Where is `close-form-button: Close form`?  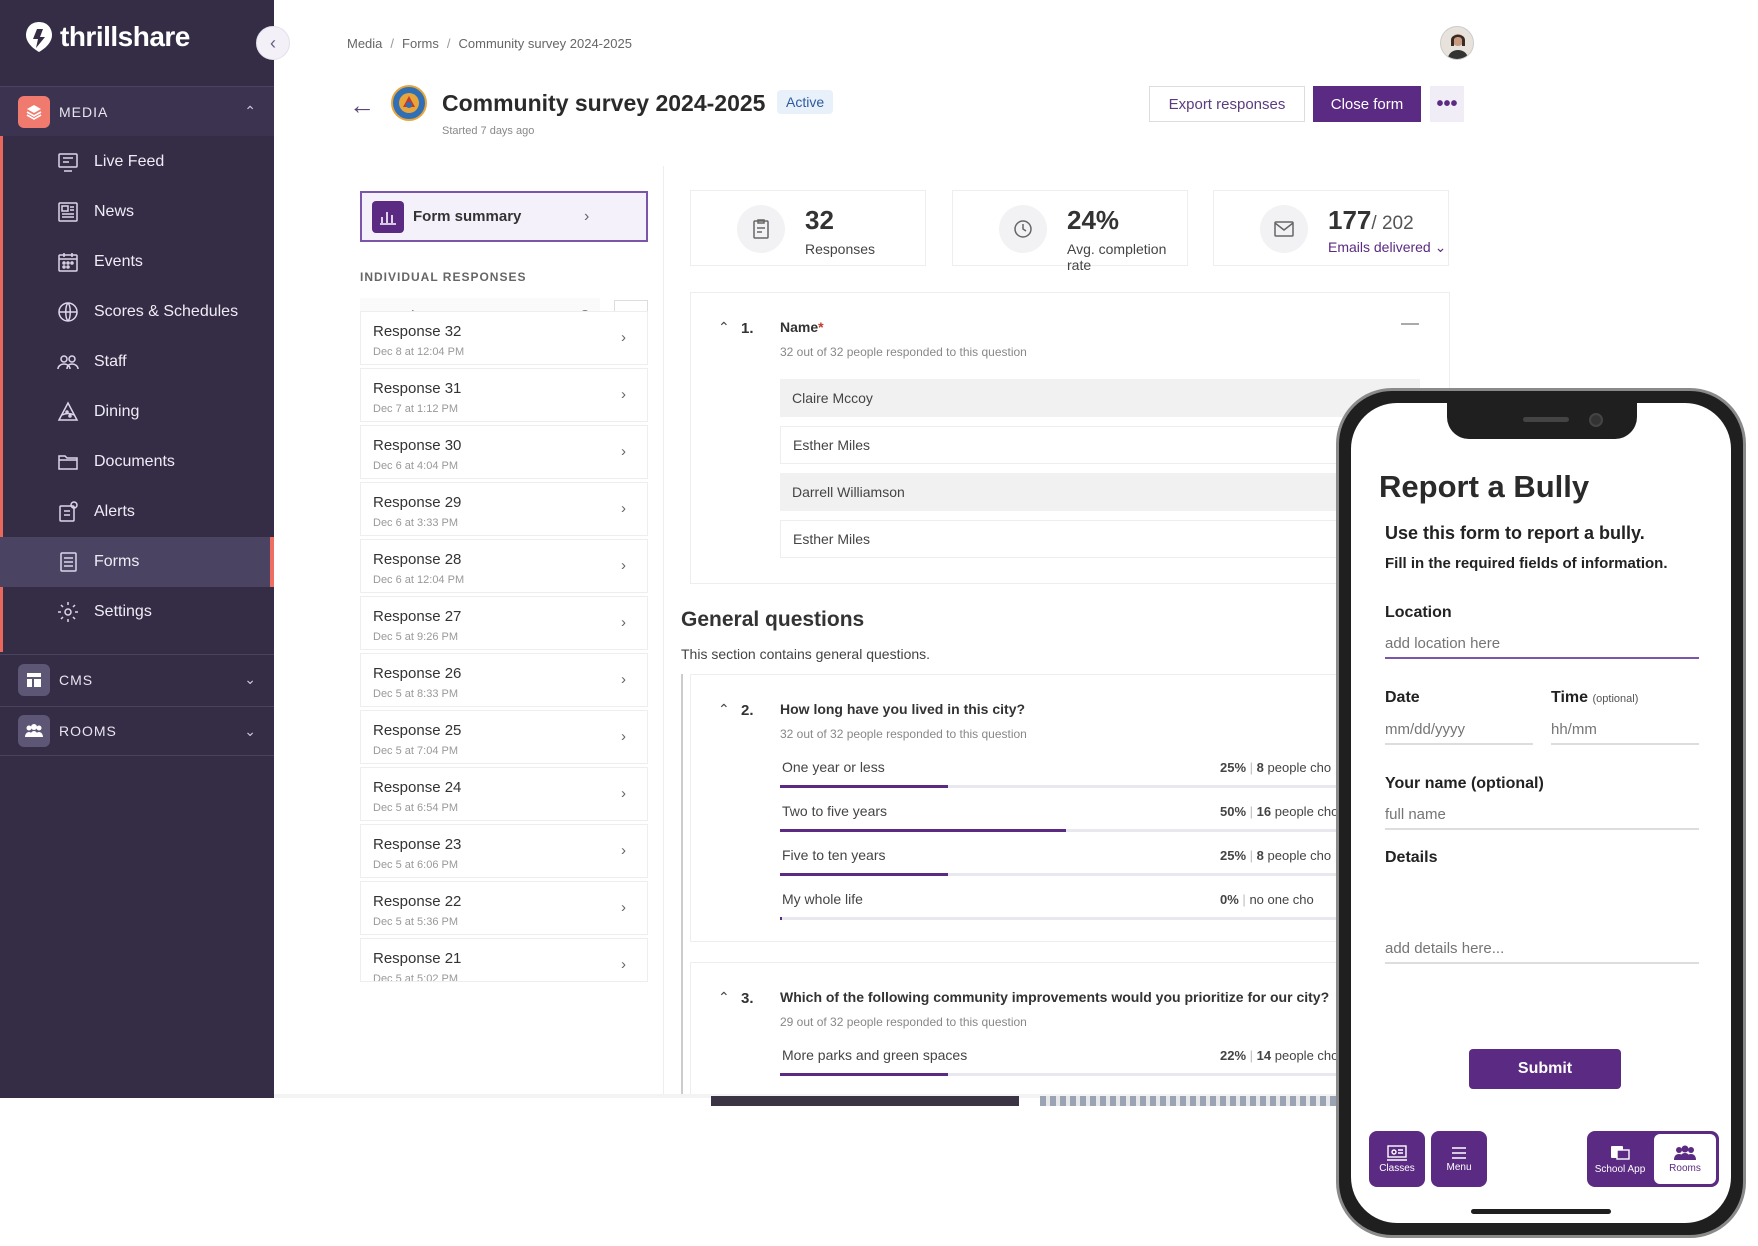 close-form-button: Close form is located at coordinates (1367, 104).